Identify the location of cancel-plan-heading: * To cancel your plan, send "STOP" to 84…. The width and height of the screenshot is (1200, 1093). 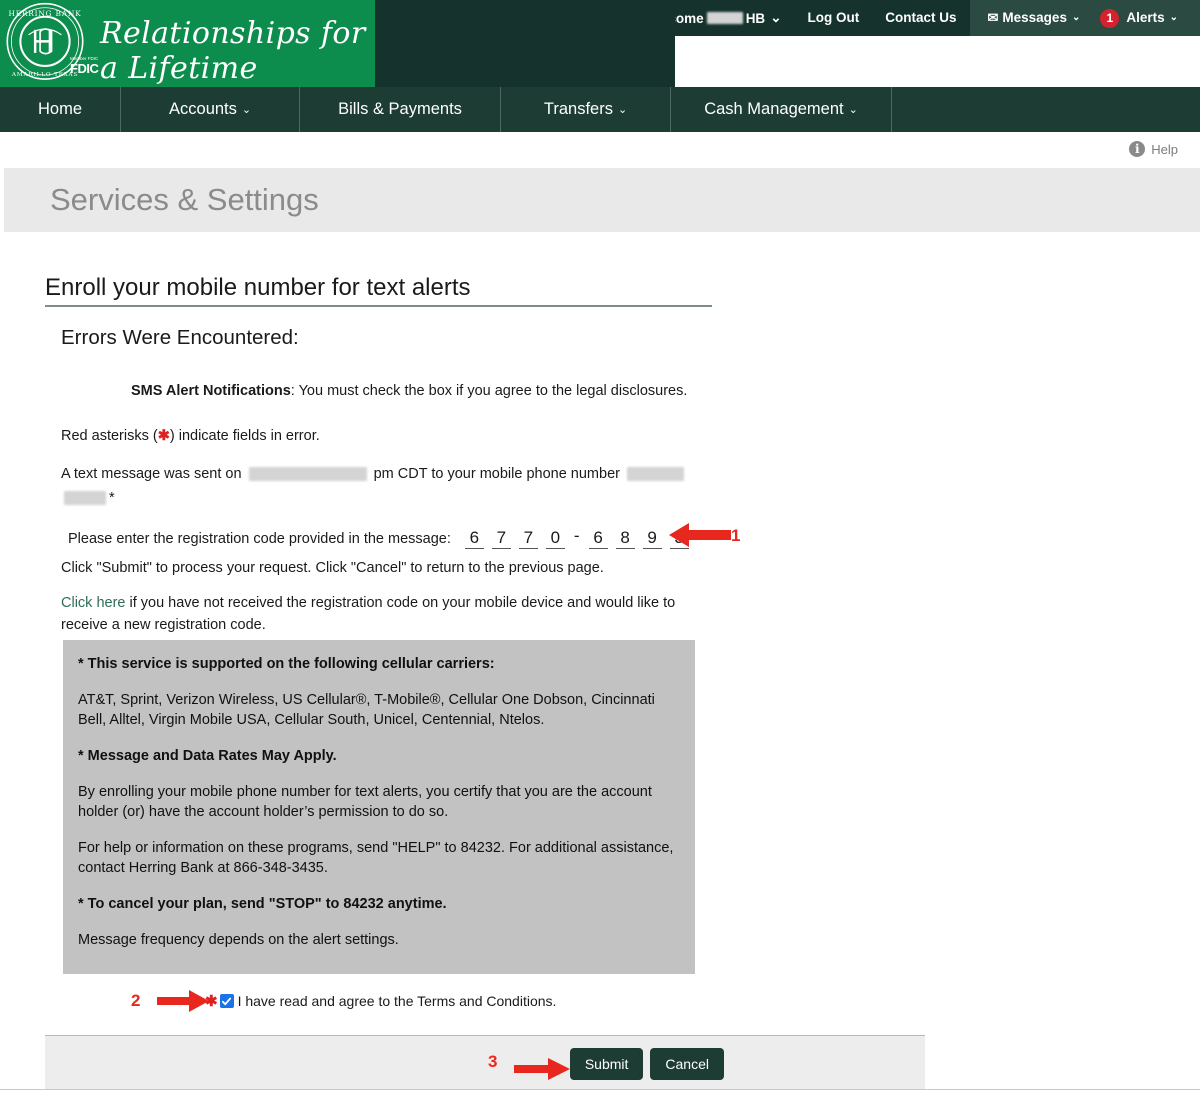
(262, 904).